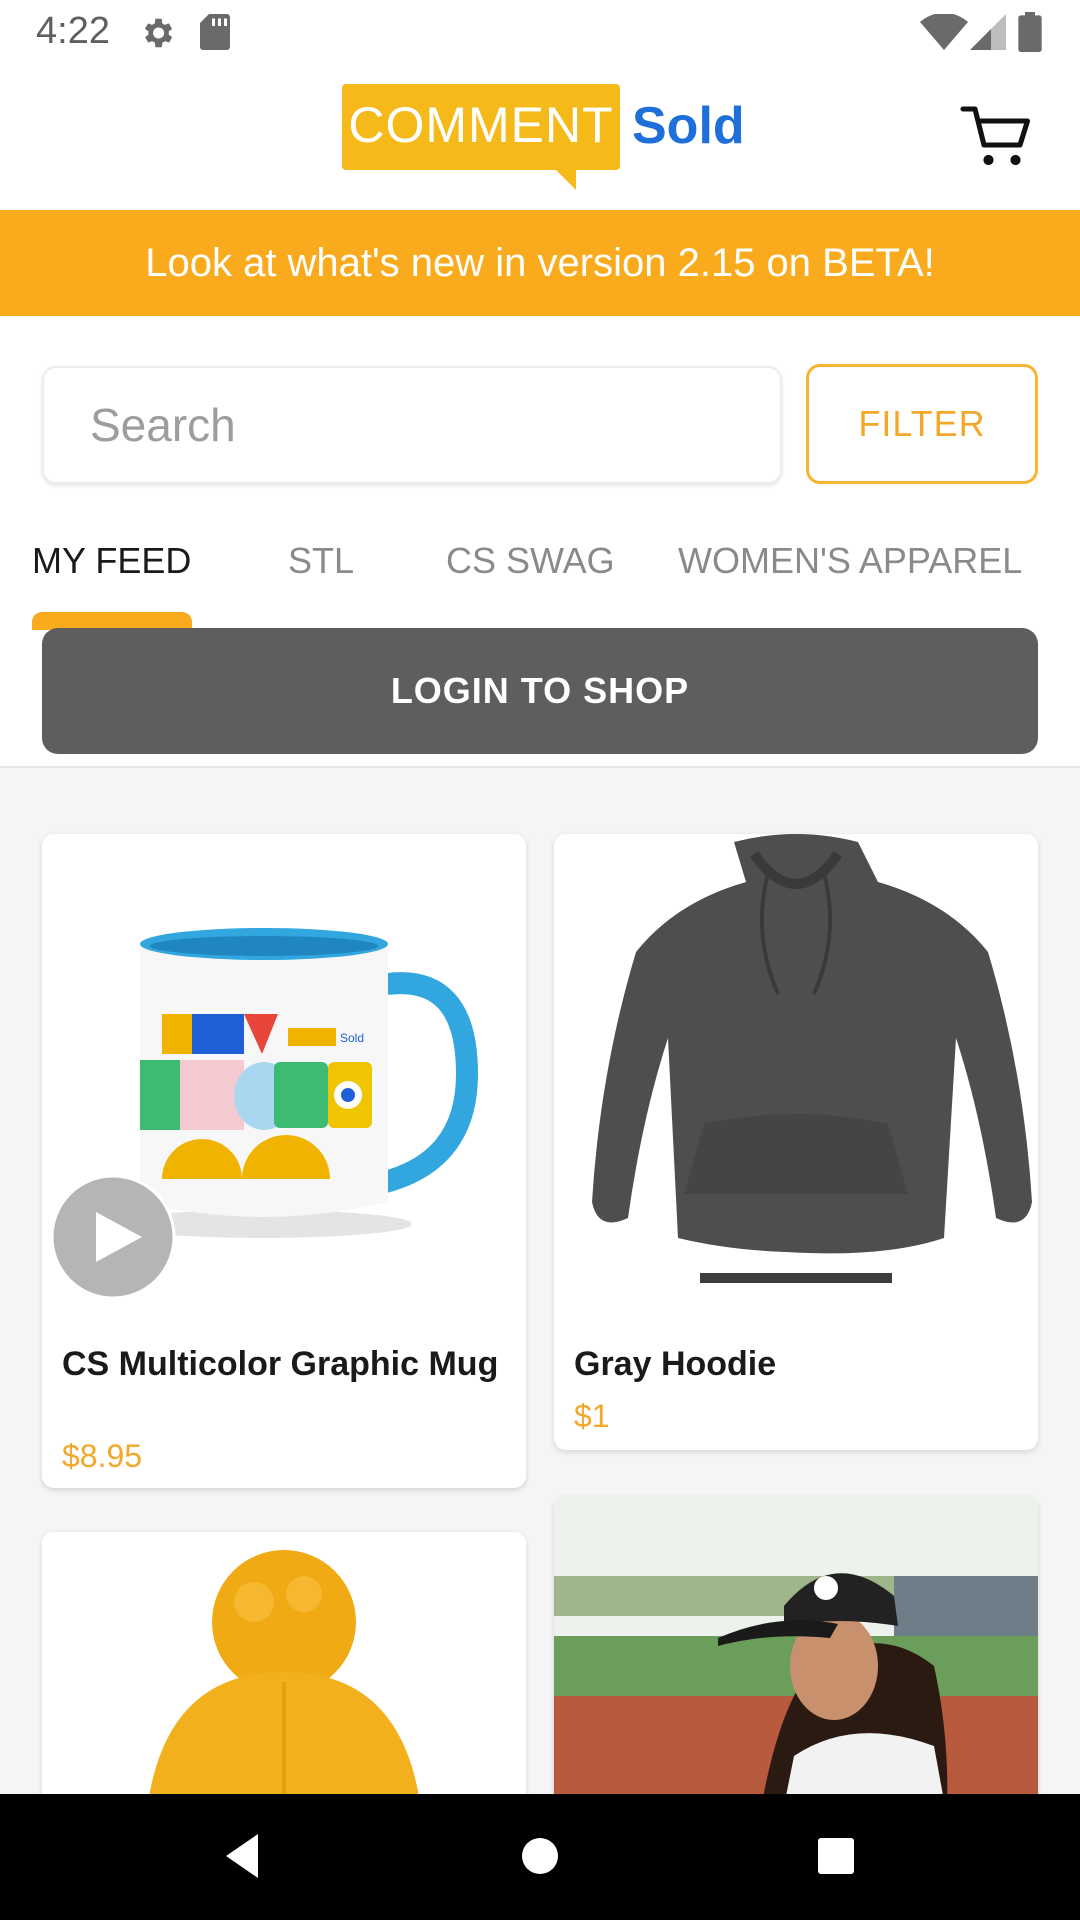  I want to click on home-icon, so click(540, 1856).